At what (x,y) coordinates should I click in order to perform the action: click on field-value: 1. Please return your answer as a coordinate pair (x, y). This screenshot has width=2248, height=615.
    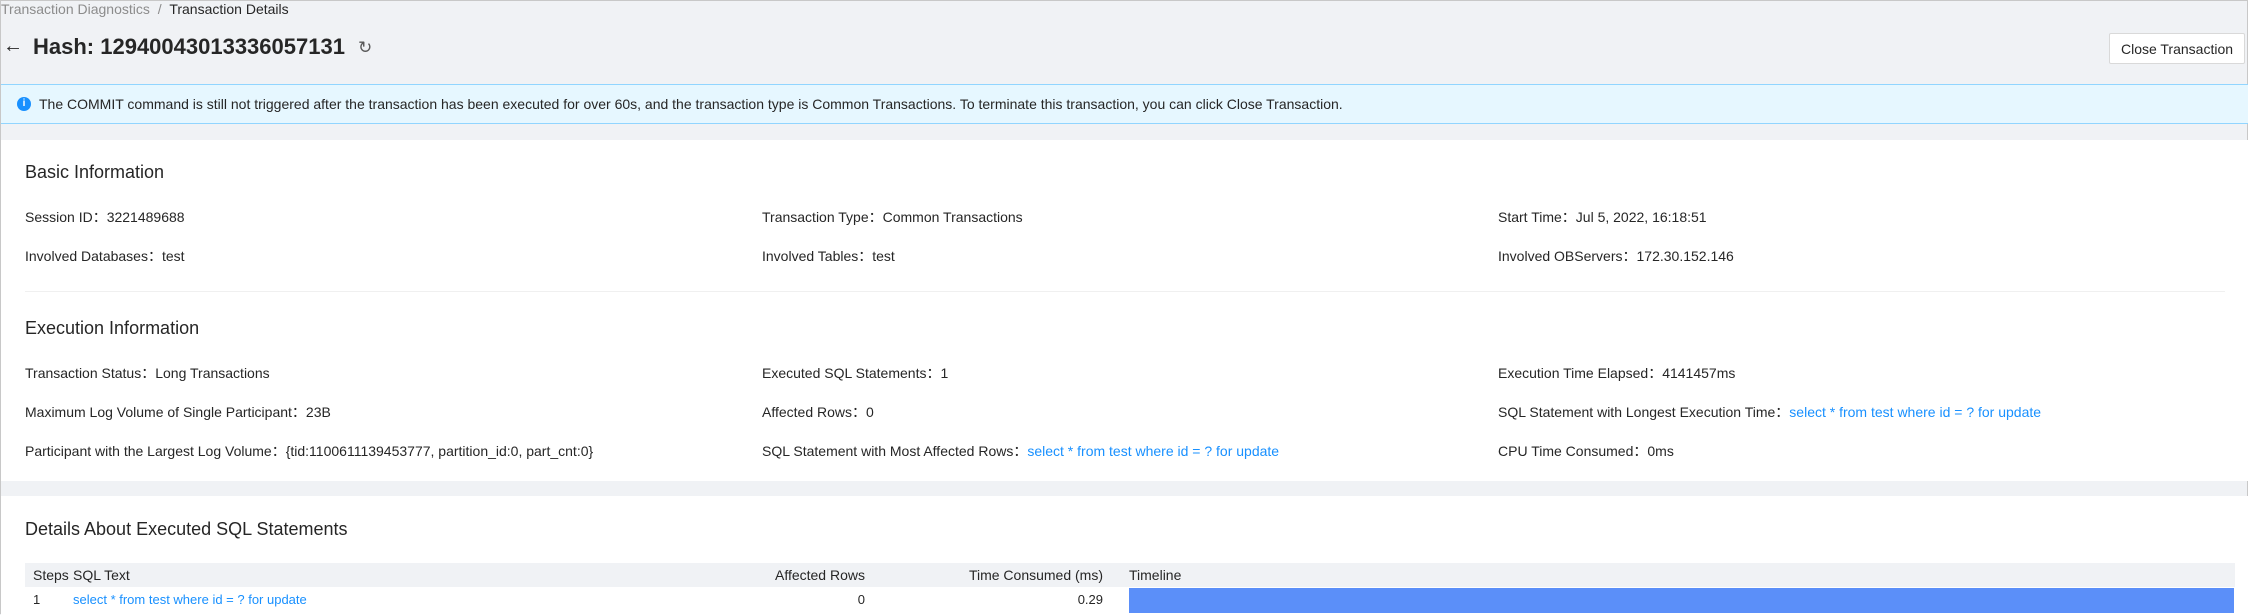
    Looking at the image, I should click on (944, 373).